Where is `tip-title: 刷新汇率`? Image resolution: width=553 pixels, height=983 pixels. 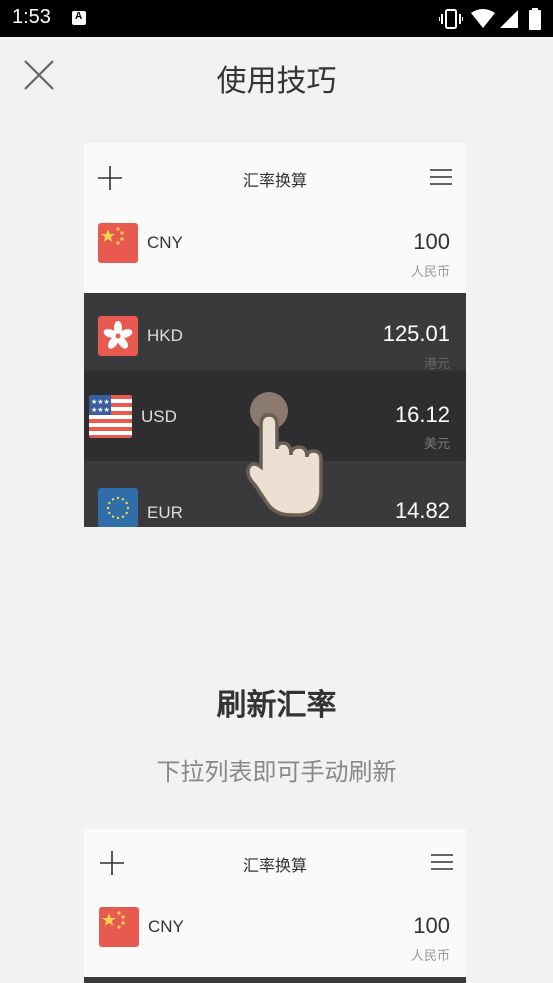 tip-title: 刷新汇率 is located at coordinates (276, 705).